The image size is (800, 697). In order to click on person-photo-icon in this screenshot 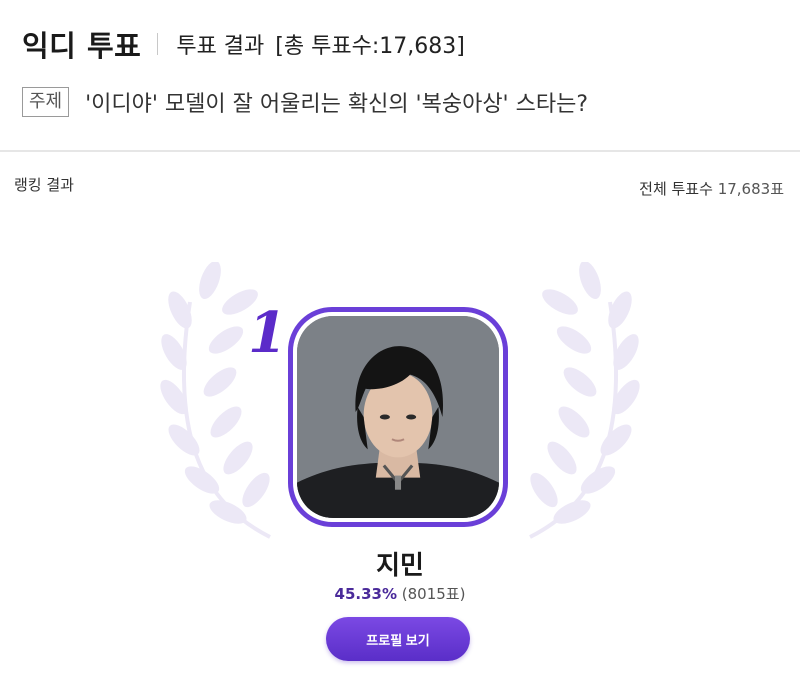, I will do `click(398, 417)`.